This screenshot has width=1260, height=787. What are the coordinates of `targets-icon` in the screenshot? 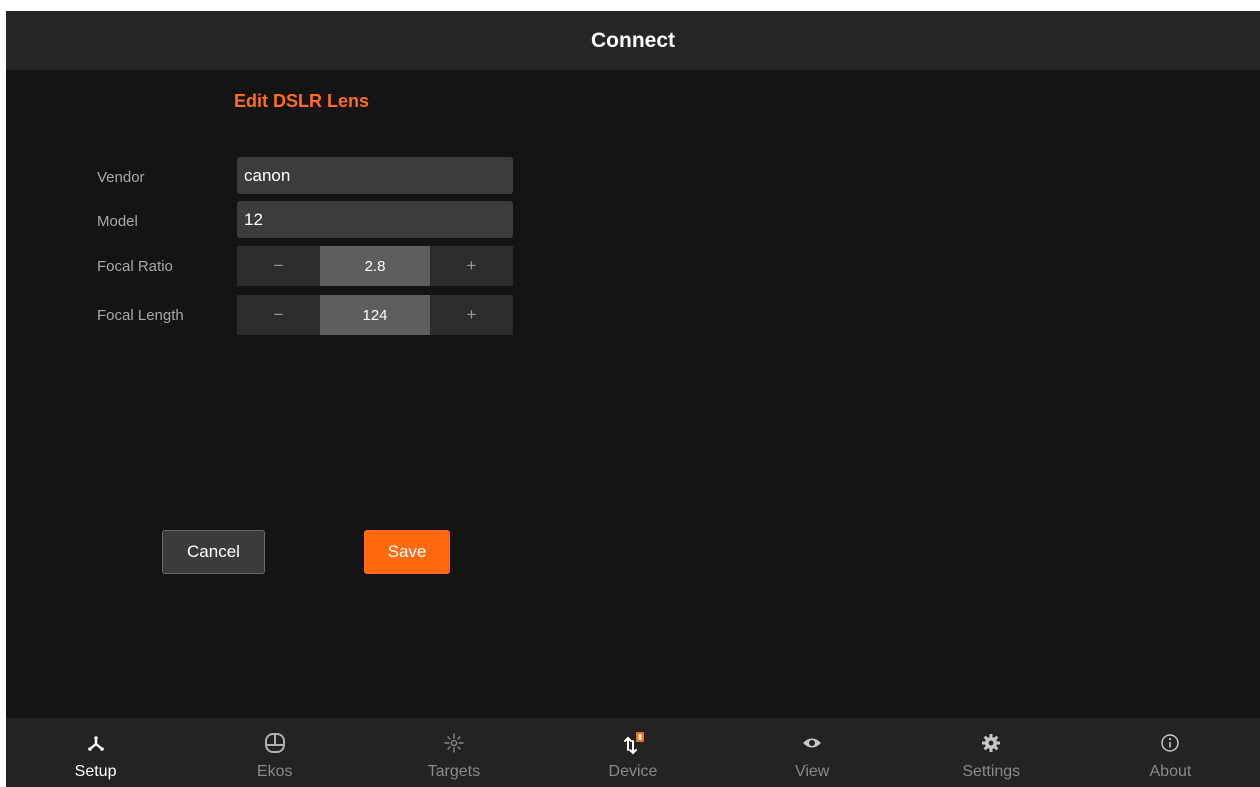 It's located at (454, 743).